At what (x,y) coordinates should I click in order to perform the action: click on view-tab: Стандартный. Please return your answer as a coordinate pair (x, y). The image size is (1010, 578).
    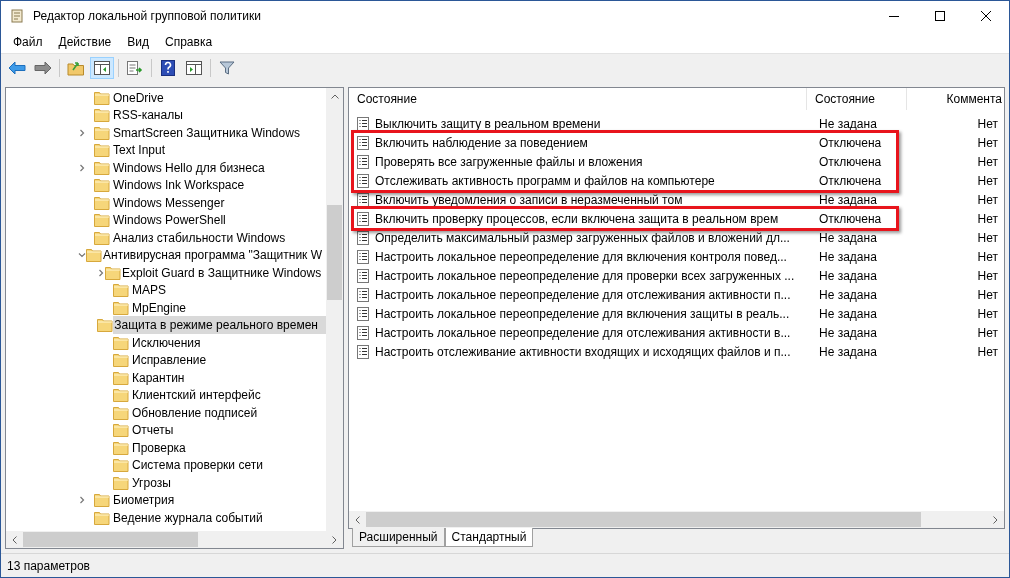
    Looking at the image, I should click on (489, 537).